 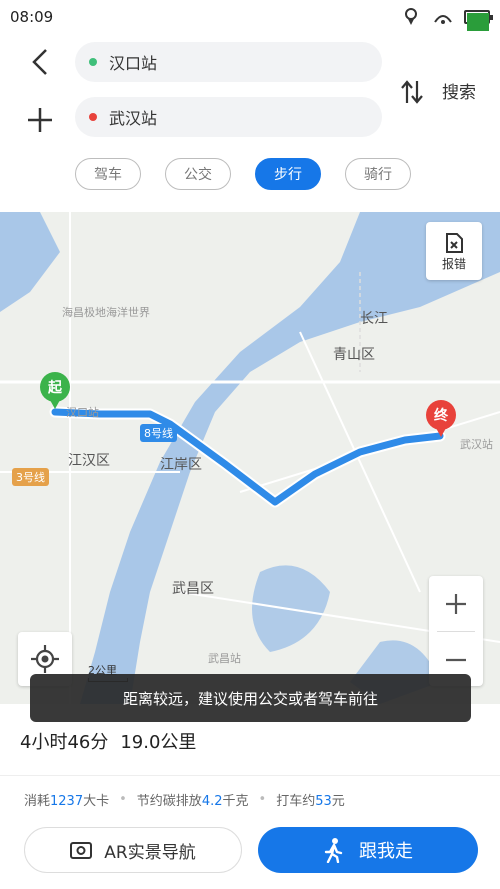 I want to click on tab-walk: 步行, so click(x=288, y=174).